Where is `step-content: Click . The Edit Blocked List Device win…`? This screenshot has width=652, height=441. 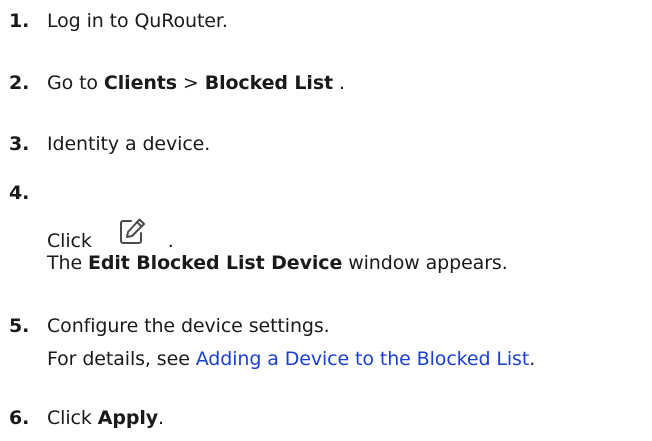 step-content: Click . The Edit Blocked List Device win… is located at coordinates (347, 247).